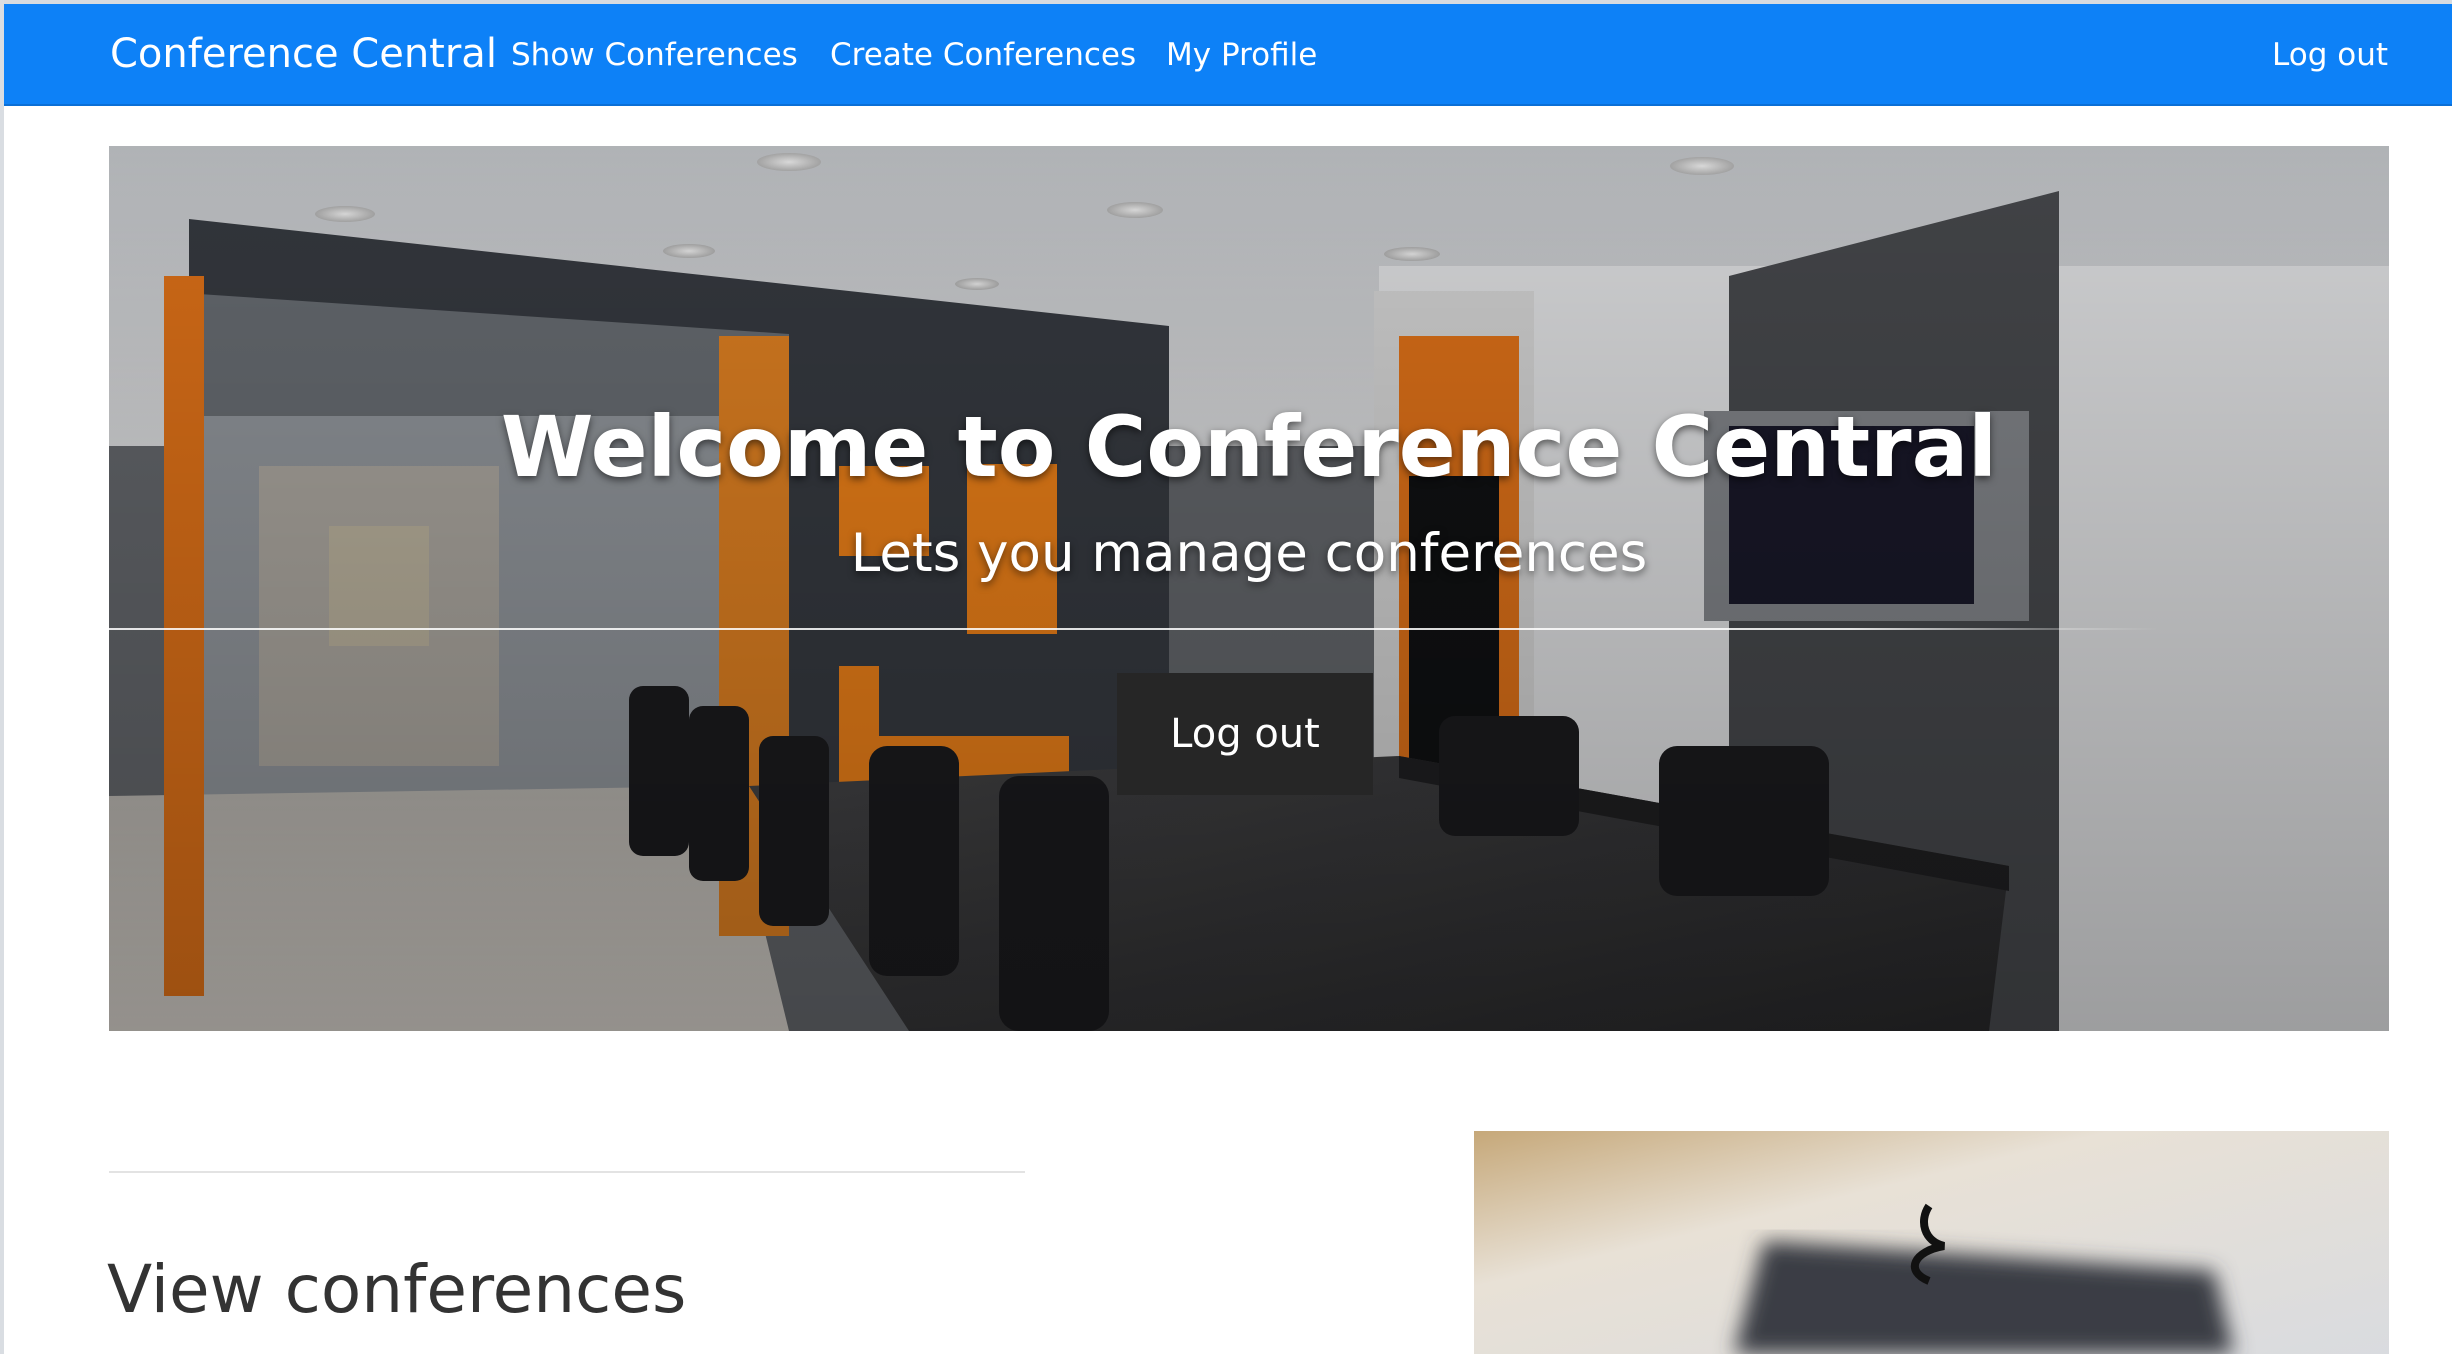 Image resolution: width=2452 pixels, height=1354 pixels. Describe the element at coordinates (1241, 55) in the screenshot. I see `nav-my-profile: My Profile` at that location.